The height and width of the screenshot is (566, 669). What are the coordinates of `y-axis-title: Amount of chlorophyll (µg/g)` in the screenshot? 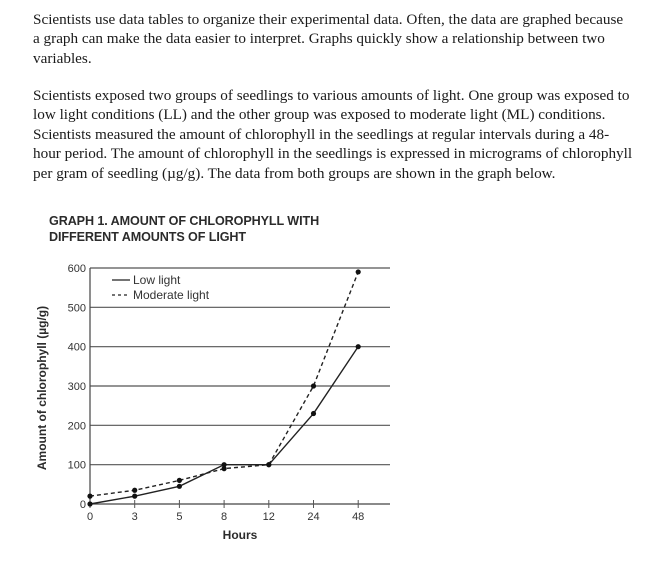 It's located at (42, 388).